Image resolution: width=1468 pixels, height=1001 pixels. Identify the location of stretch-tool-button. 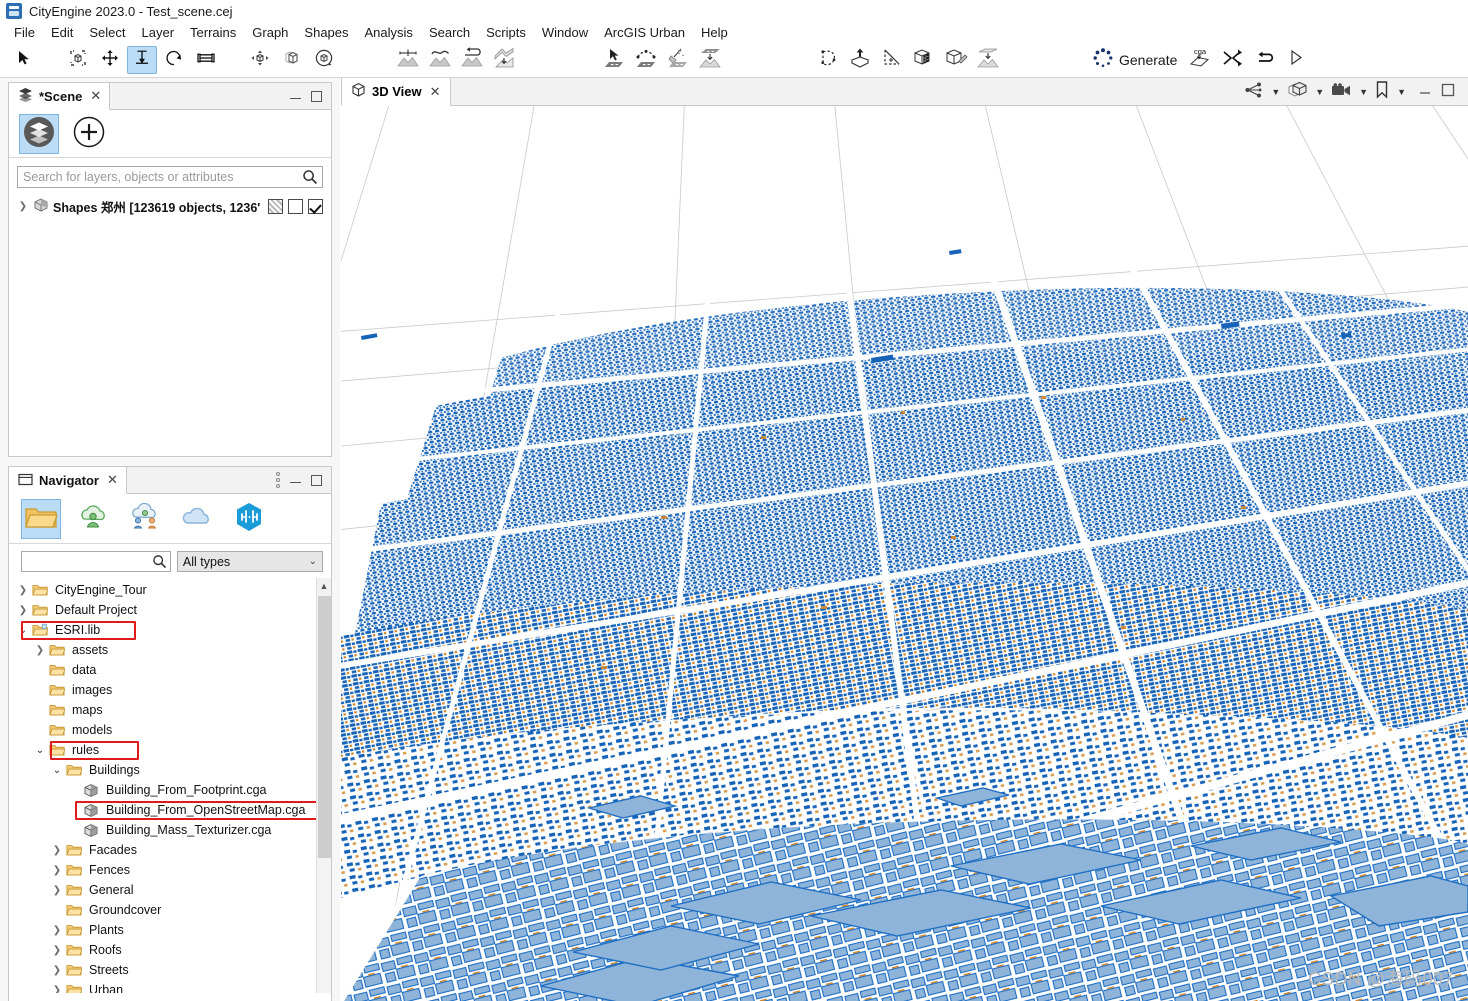
(206, 60).